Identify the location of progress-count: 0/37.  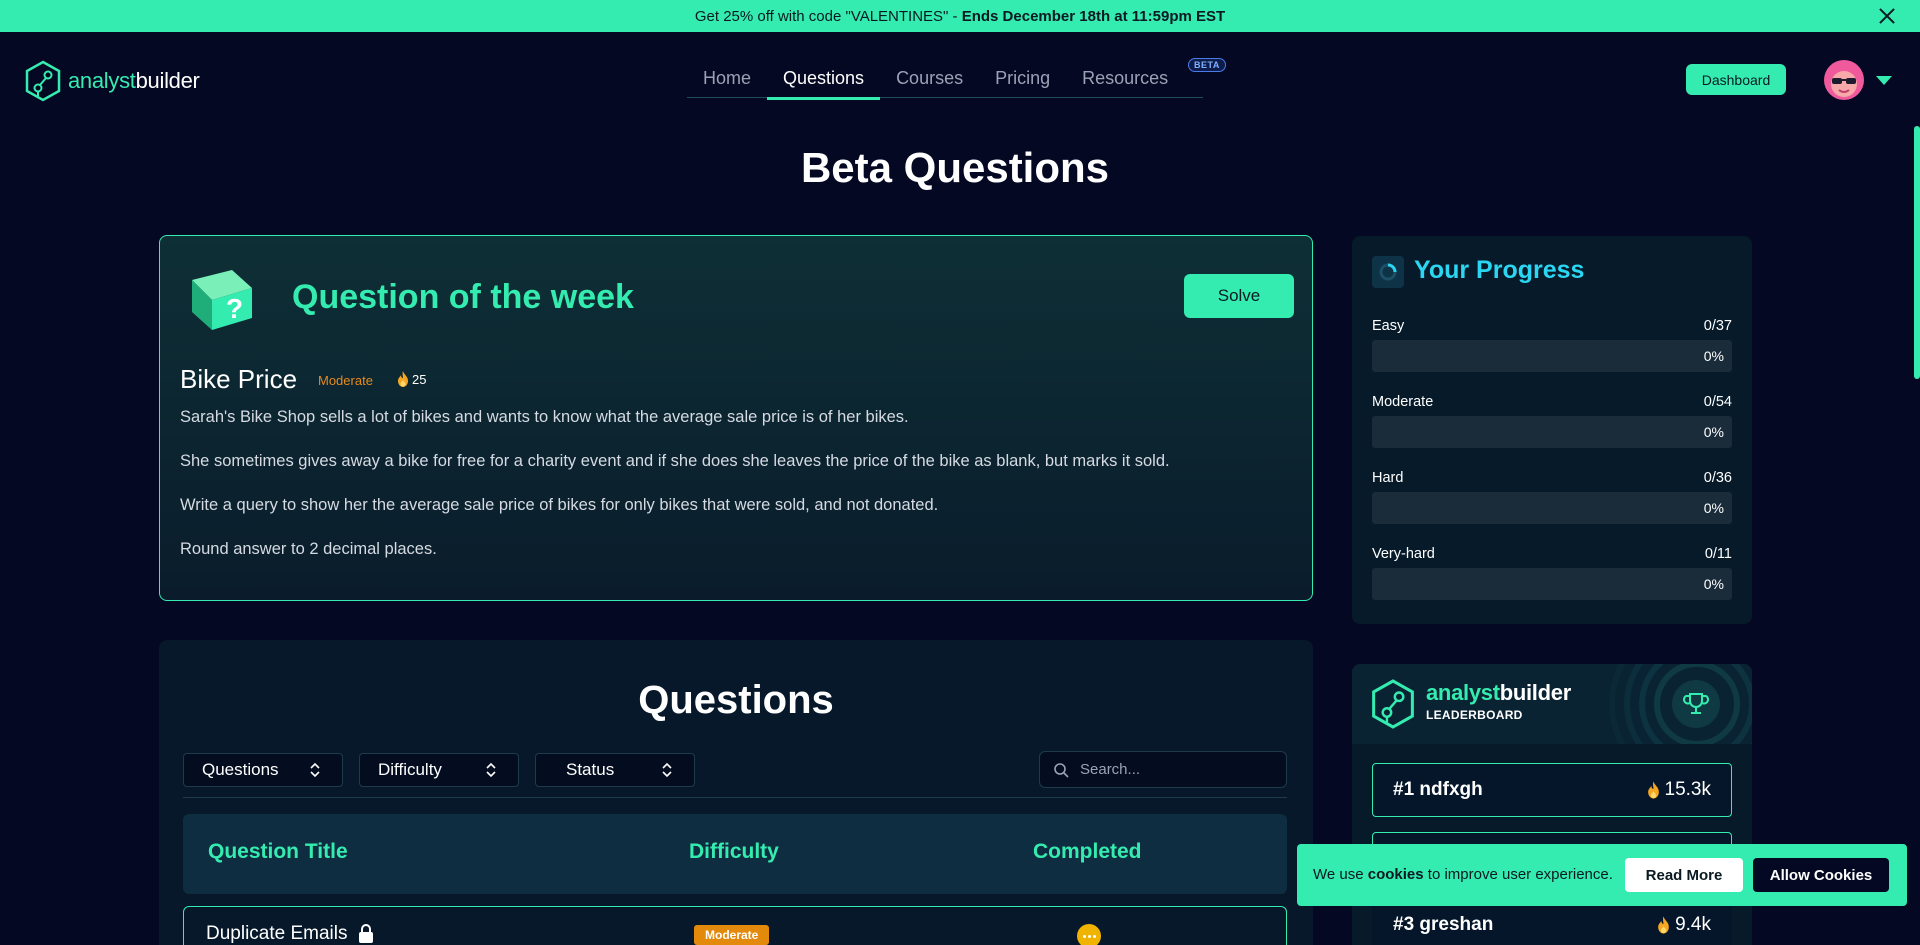
(1717, 326).